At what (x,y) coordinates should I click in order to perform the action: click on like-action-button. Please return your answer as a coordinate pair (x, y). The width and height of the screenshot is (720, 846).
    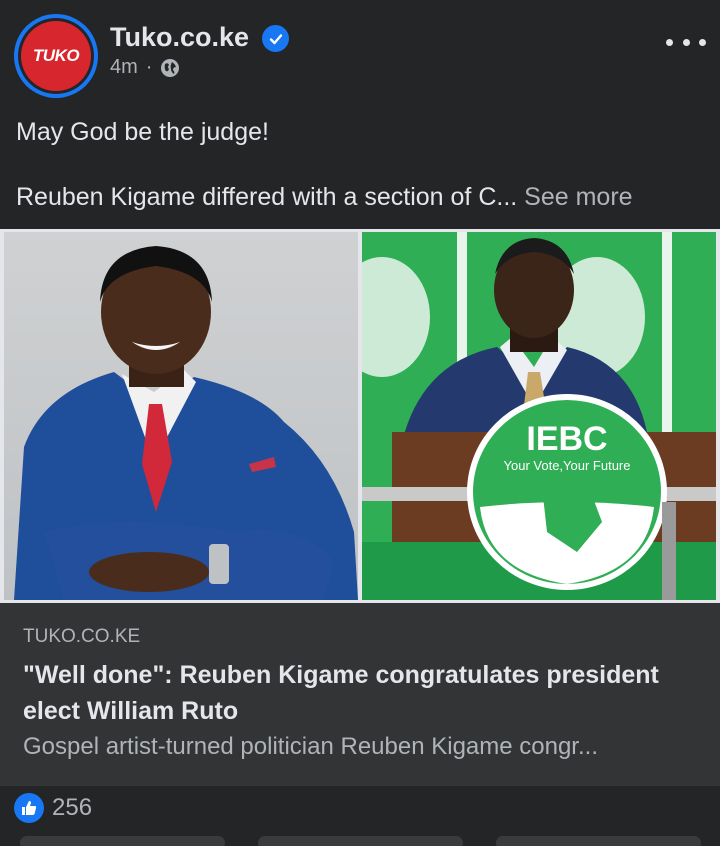
    Looking at the image, I should click on (122, 841).